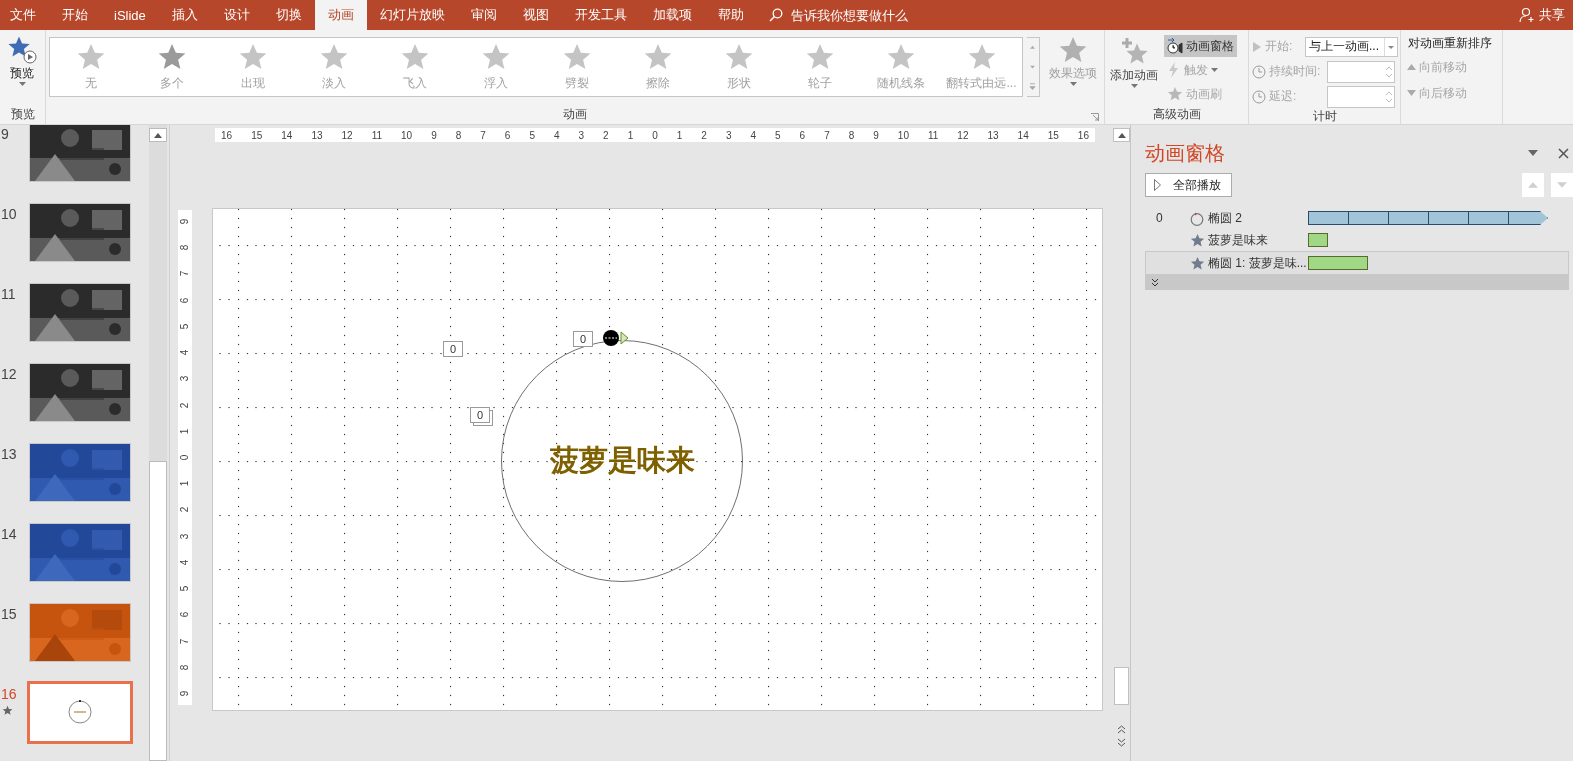 This screenshot has height=761, width=1573. What do you see at coordinates (1073, 73) in the screenshot?
I see `effect-options-label: 效果选项` at bounding box center [1073, 73].